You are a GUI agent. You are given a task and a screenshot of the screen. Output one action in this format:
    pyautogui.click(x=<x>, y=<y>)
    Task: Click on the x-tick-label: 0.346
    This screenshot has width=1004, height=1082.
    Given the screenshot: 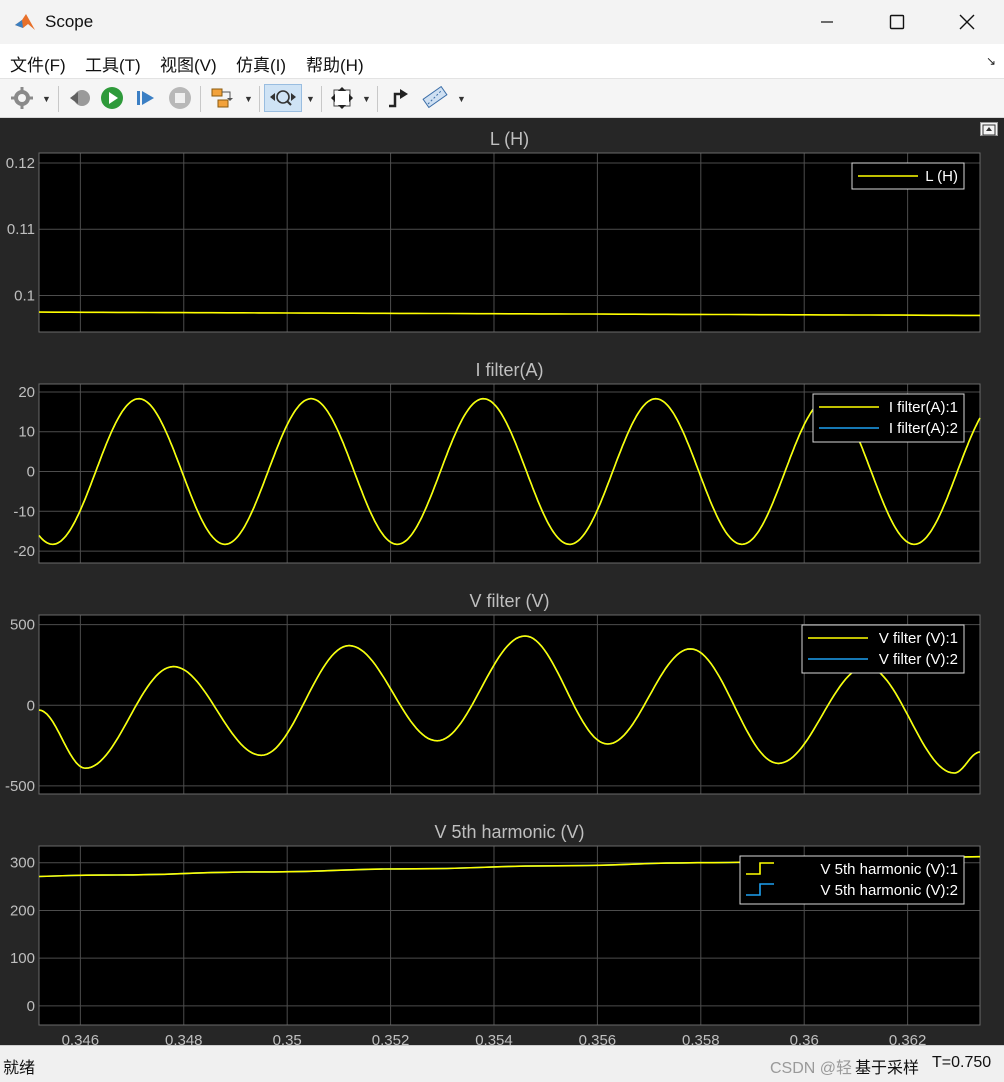 What is the action you would take?
    pyautogui.click(x=81, y=1038)
    